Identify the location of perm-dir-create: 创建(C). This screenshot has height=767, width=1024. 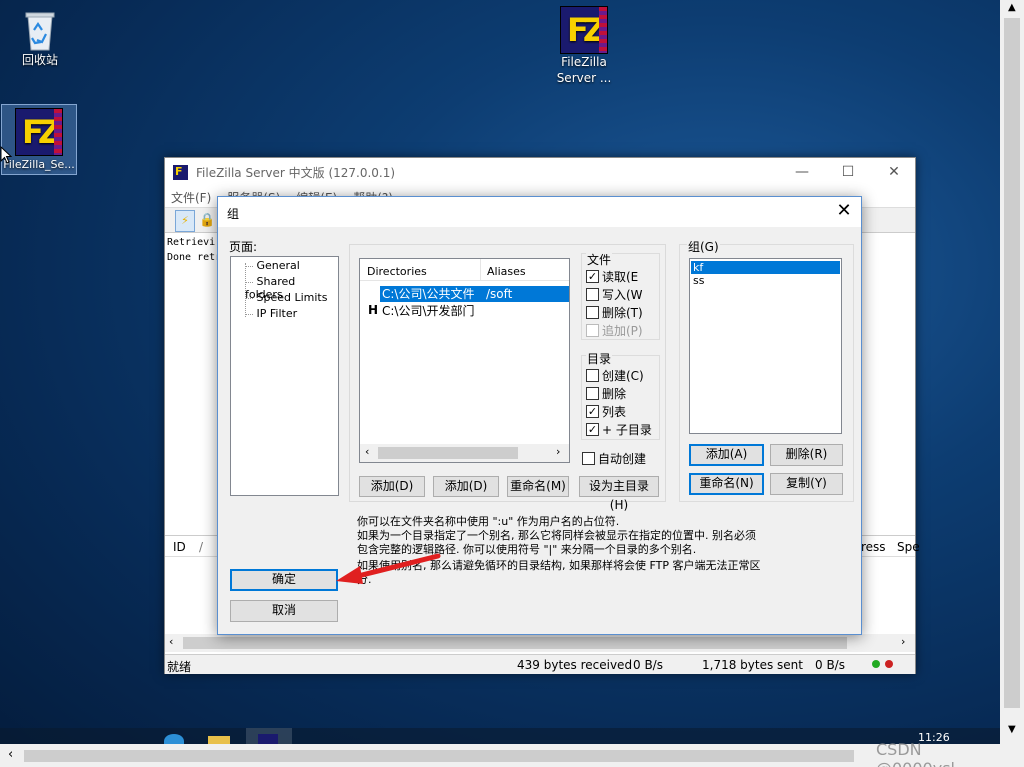
(615, 375).